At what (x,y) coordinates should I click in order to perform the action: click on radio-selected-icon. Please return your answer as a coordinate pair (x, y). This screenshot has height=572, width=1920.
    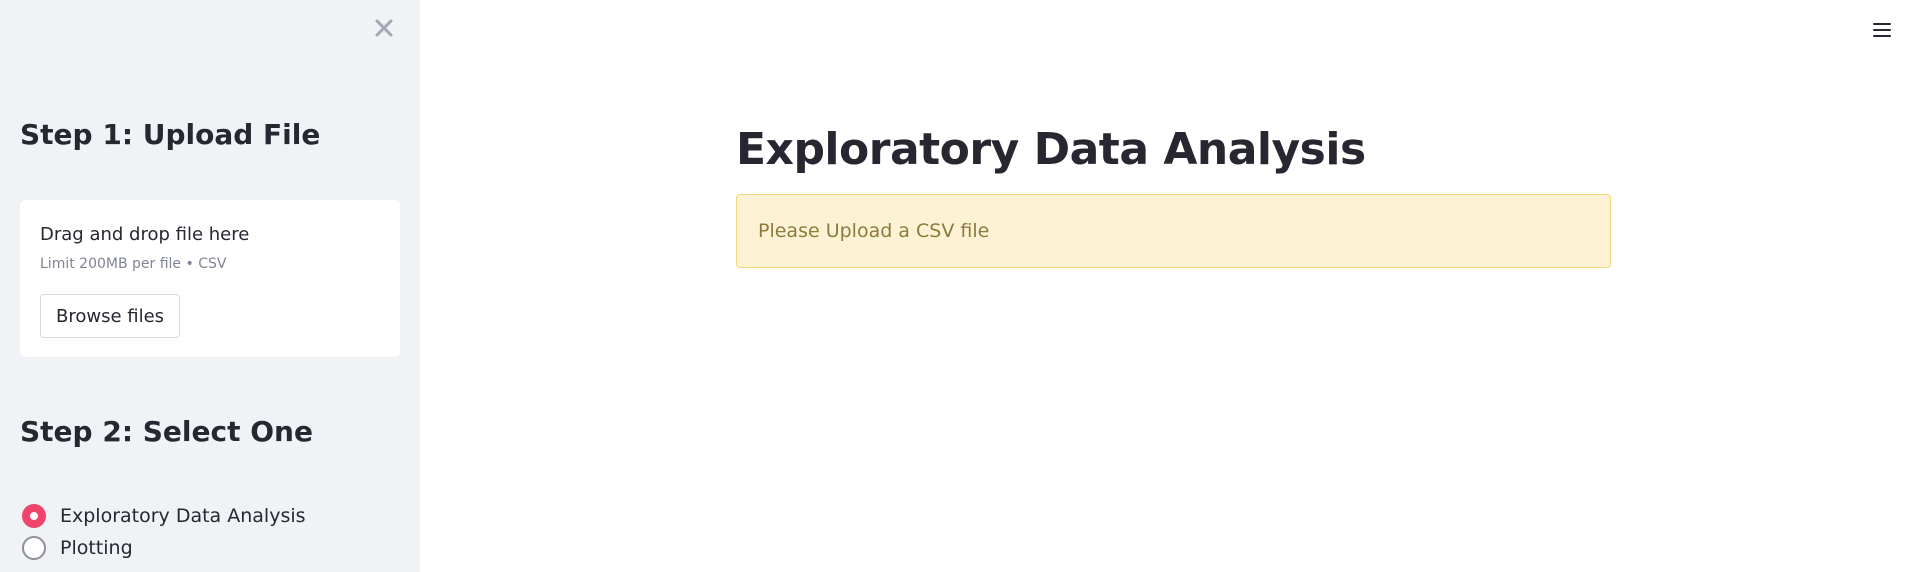
    Looking at the image, I should click on (34, 516).